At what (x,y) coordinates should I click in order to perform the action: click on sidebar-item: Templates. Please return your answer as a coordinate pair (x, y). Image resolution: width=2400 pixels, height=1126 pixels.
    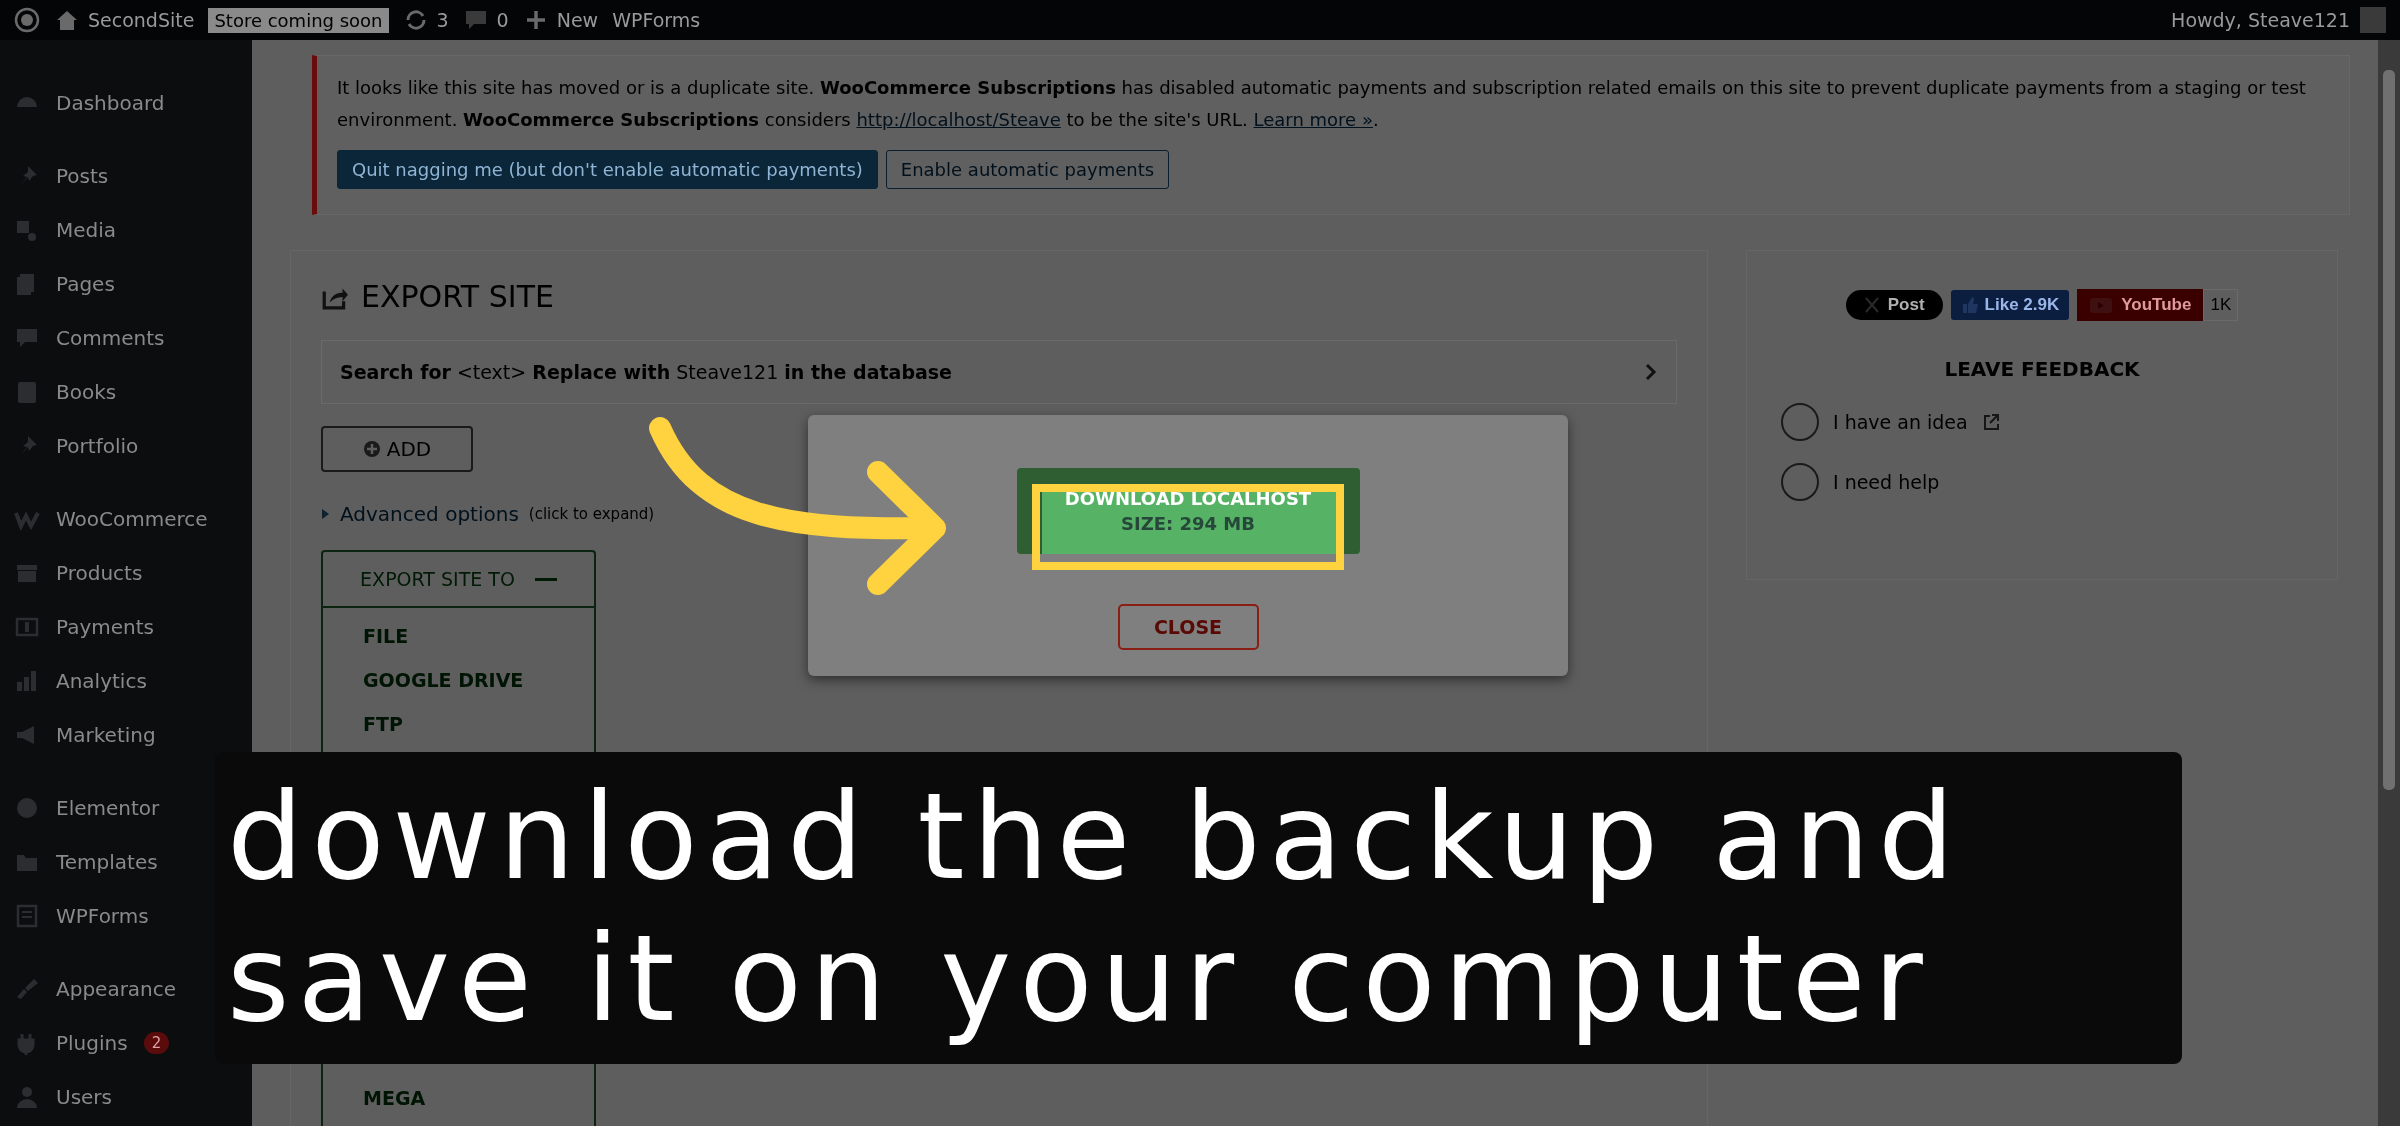
    Looking at the image, I should click on (107, 862).